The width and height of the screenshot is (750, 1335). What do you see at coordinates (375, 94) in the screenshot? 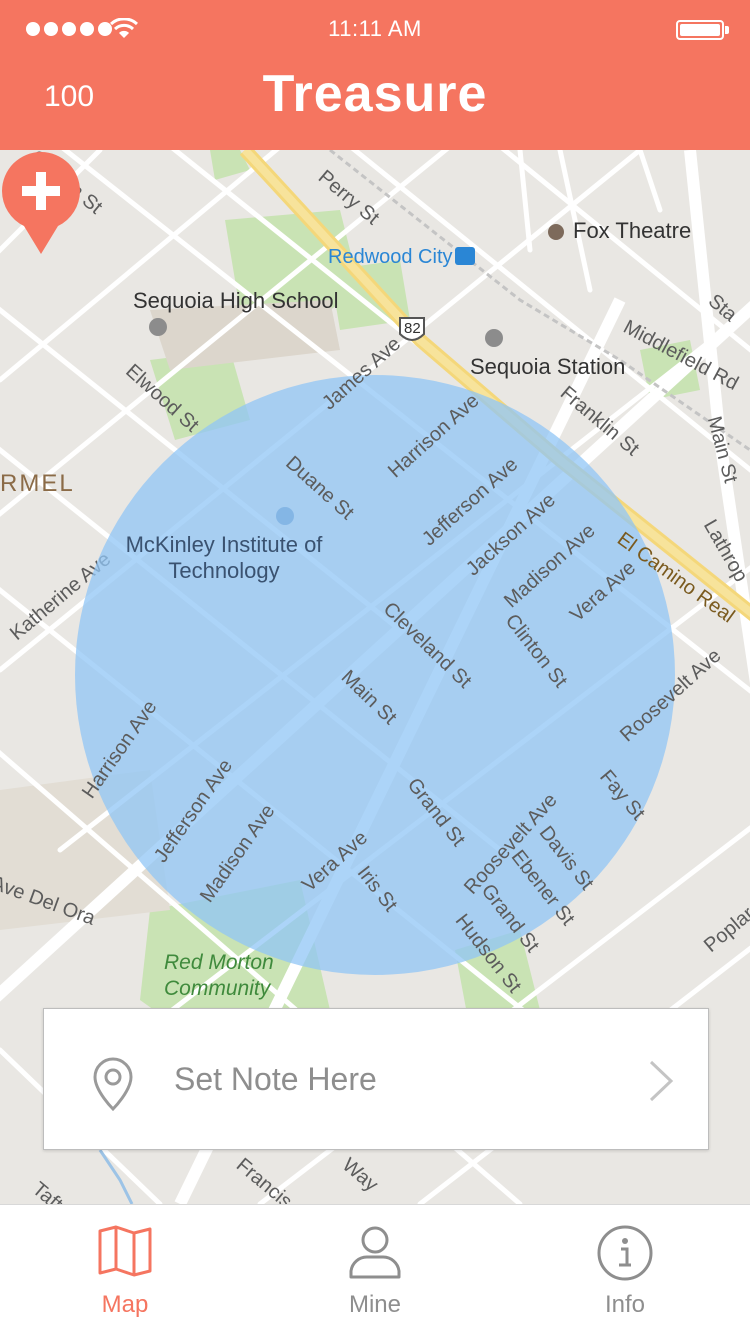
I see `page-title: Treasure` at bounding box center [375, 94].